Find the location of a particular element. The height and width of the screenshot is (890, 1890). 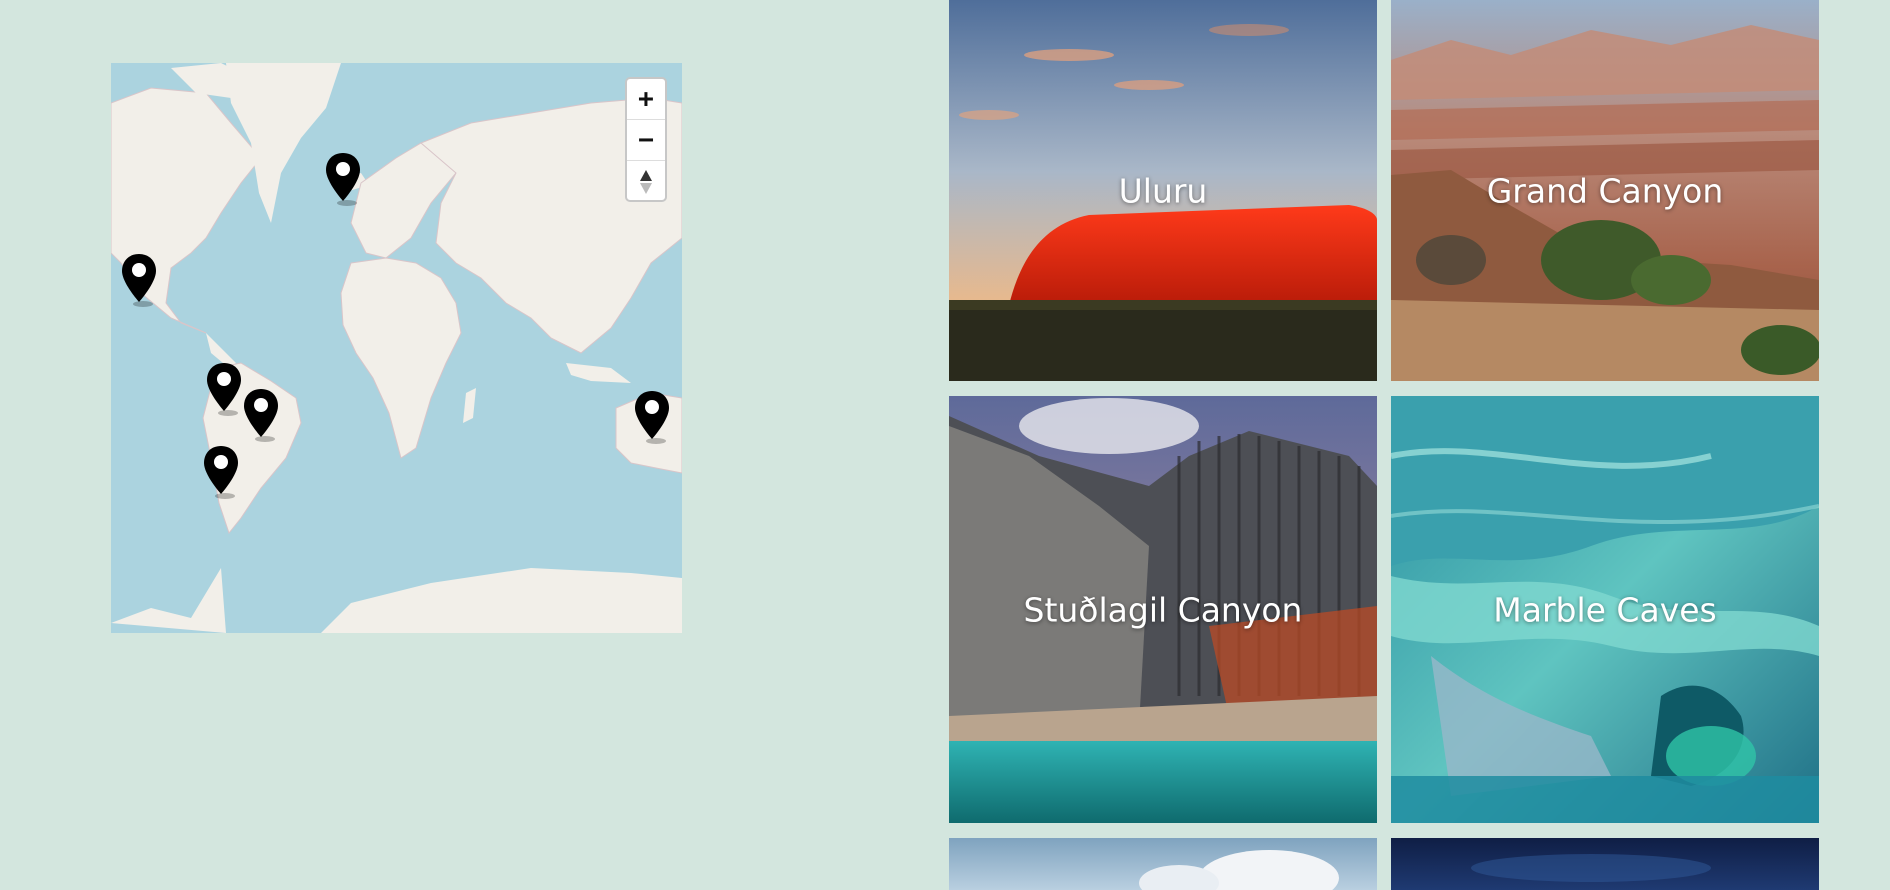

zoom-out-button: − is located at coordinates (646, 139).